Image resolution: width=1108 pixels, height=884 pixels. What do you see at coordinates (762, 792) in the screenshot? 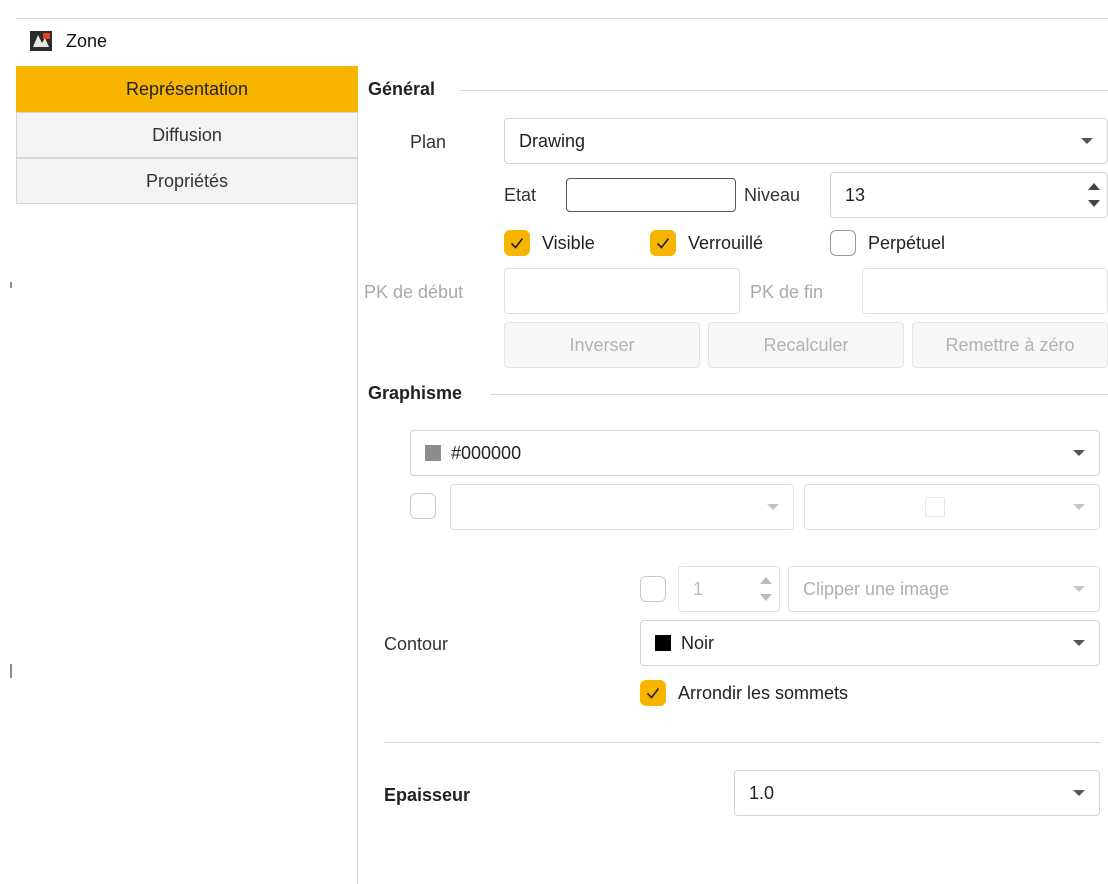
I see `epaisseur-value: 1.0` at bounding box center [762, 792].